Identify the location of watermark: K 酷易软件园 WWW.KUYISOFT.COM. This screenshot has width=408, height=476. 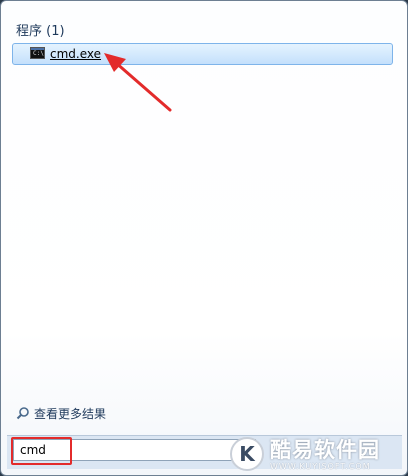
(319, 454).